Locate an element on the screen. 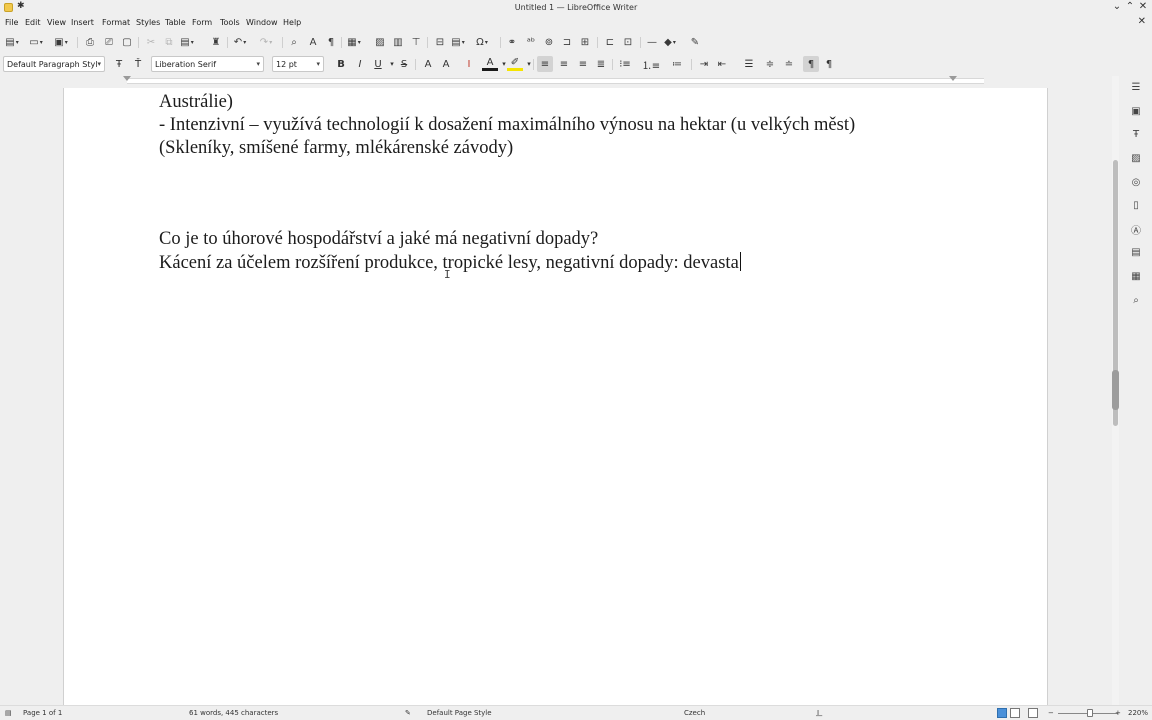 The image size is (1152, 720). align-center-icon: ≡ is located at coordinates (564, 64).